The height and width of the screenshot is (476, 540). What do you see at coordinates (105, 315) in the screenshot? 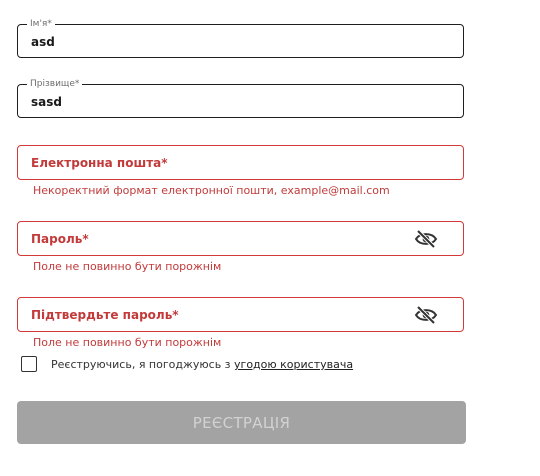
I see `confirm-password-placeholder: Підтвердьте пароль*` at bounding box center [105, 315].